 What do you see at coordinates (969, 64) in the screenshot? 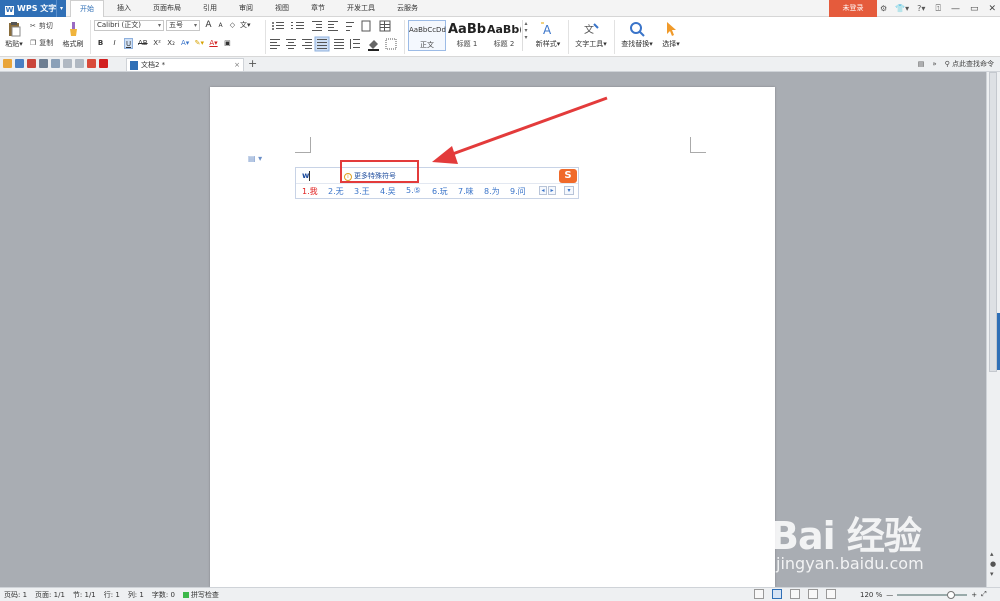
I see `command-search-input: ⚲ 点此查找命令` at bounding box center [969, 64].